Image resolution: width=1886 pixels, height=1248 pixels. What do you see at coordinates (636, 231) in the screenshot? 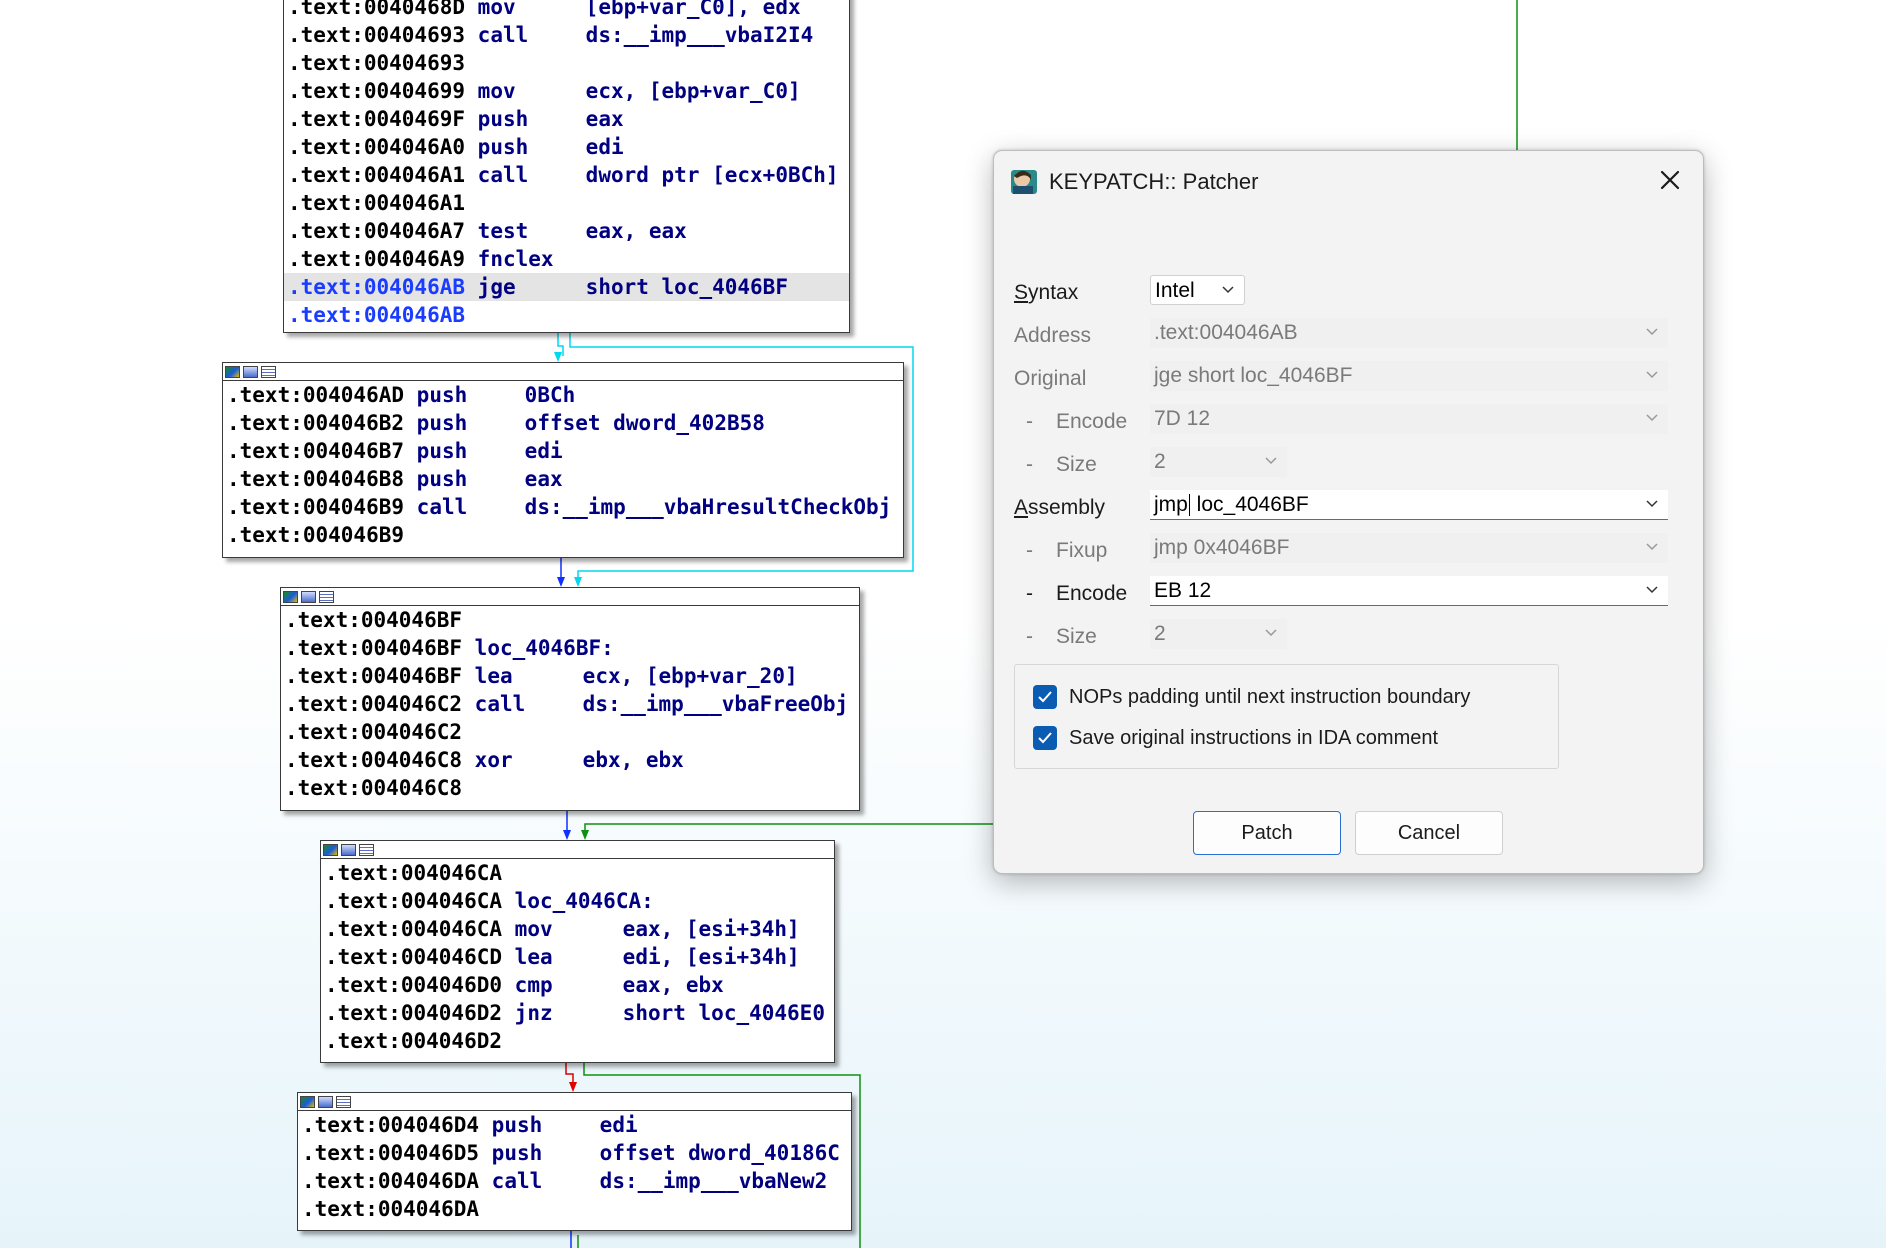
I see `code-operand: eax, eax` at bounding box center [636, 231].